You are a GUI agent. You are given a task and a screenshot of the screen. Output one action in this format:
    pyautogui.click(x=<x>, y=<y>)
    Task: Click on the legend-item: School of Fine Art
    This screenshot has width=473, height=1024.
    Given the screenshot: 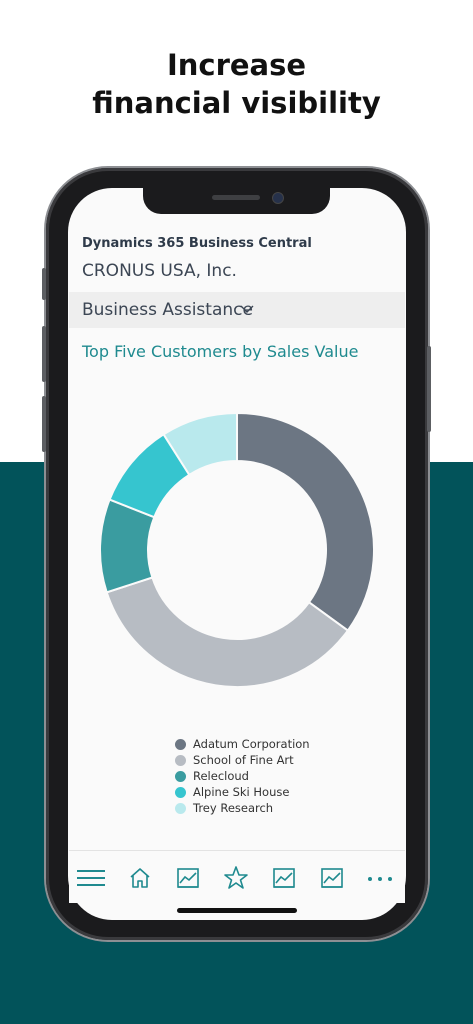 What is the action you would take?
    pyautogui.click(x=242, y=760)
    